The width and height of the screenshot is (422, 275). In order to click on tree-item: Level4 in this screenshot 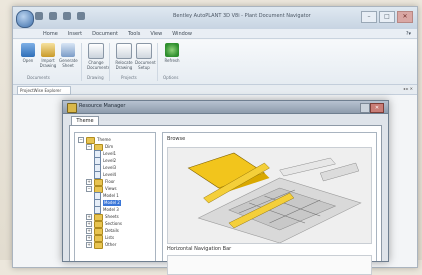, I will do `click(105, 175)`.